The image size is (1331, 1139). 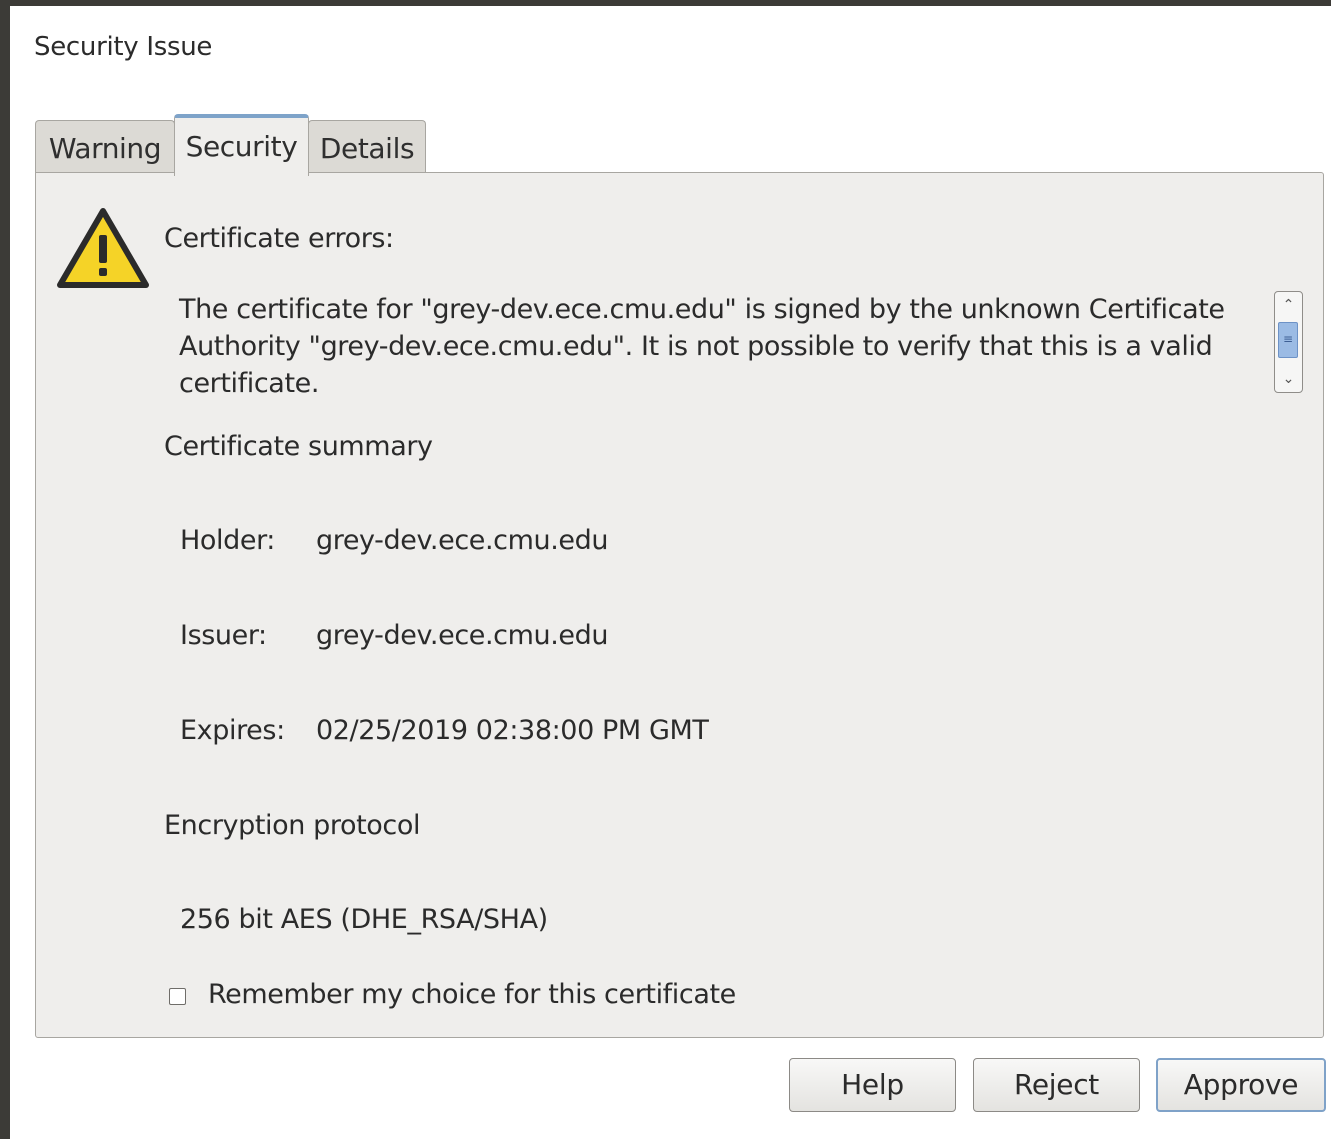 I want to click on certificate-errors-heading: Certificate errors:, so click(x=279, y=238).